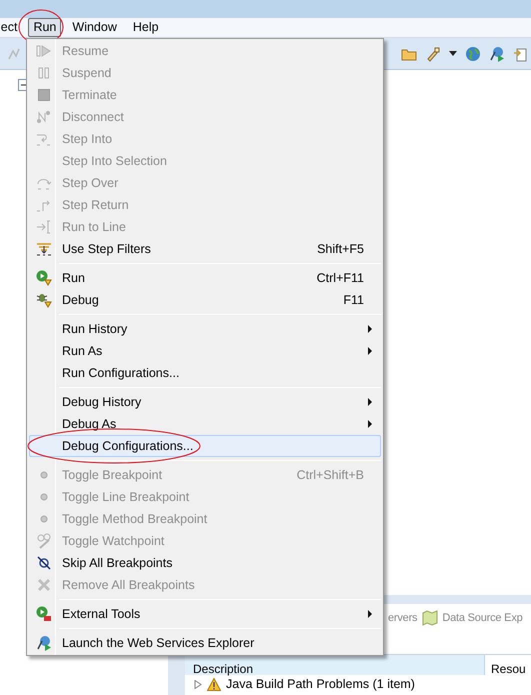 The height and width of the screenshot is (695, 531). Describe the element at coordinates (508, 665) in the screenshot. I see `column-header: Resou` at that location.